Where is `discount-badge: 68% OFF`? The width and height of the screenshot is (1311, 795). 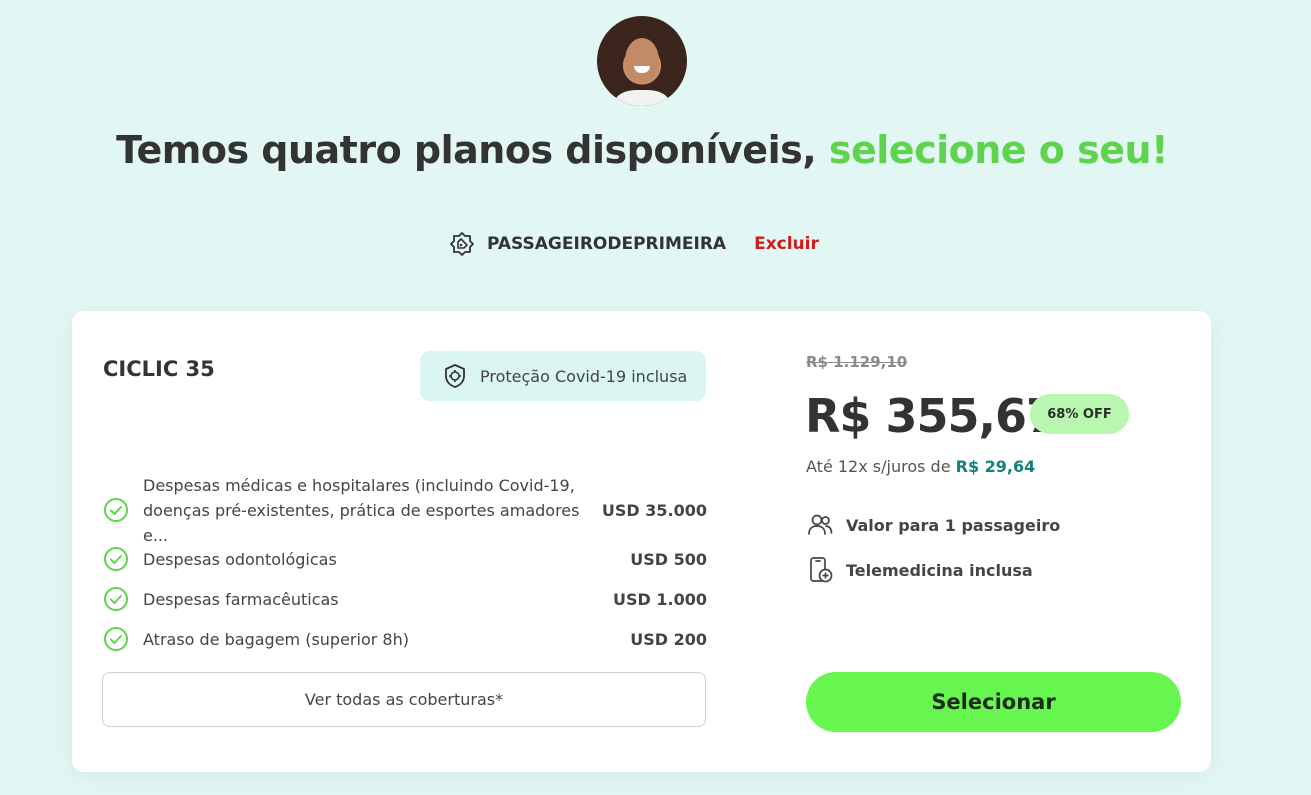 discount-badge: 68% OFF is located at coordinates (1079, 414).